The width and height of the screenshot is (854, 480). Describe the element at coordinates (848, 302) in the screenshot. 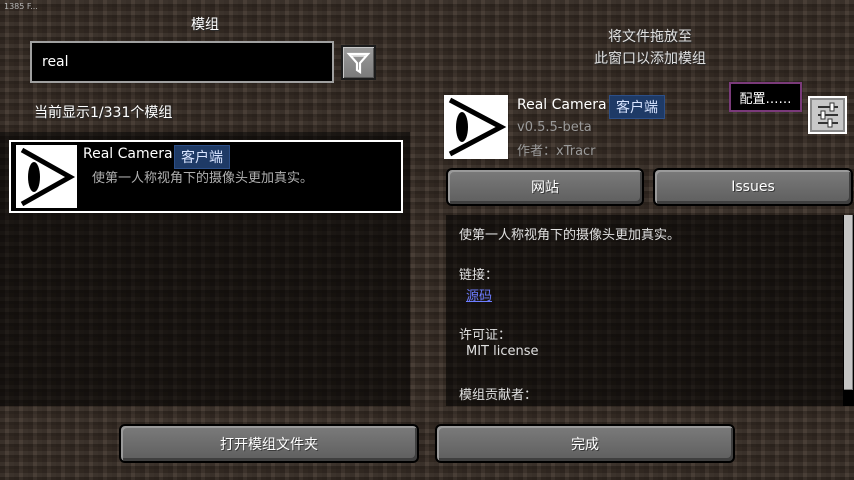

I see `description-scrollbar-thumb` at that location.